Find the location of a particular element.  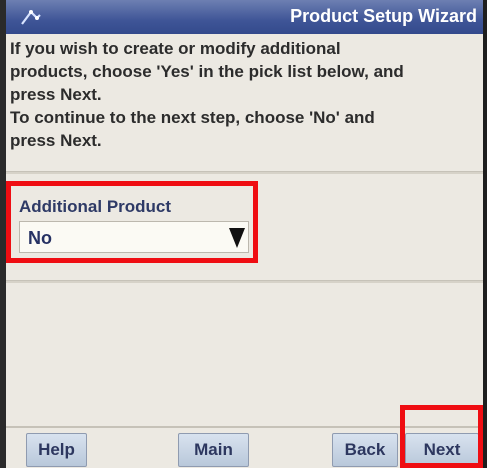

dropdown-arrow-icon is located at coordinates (237, 237).